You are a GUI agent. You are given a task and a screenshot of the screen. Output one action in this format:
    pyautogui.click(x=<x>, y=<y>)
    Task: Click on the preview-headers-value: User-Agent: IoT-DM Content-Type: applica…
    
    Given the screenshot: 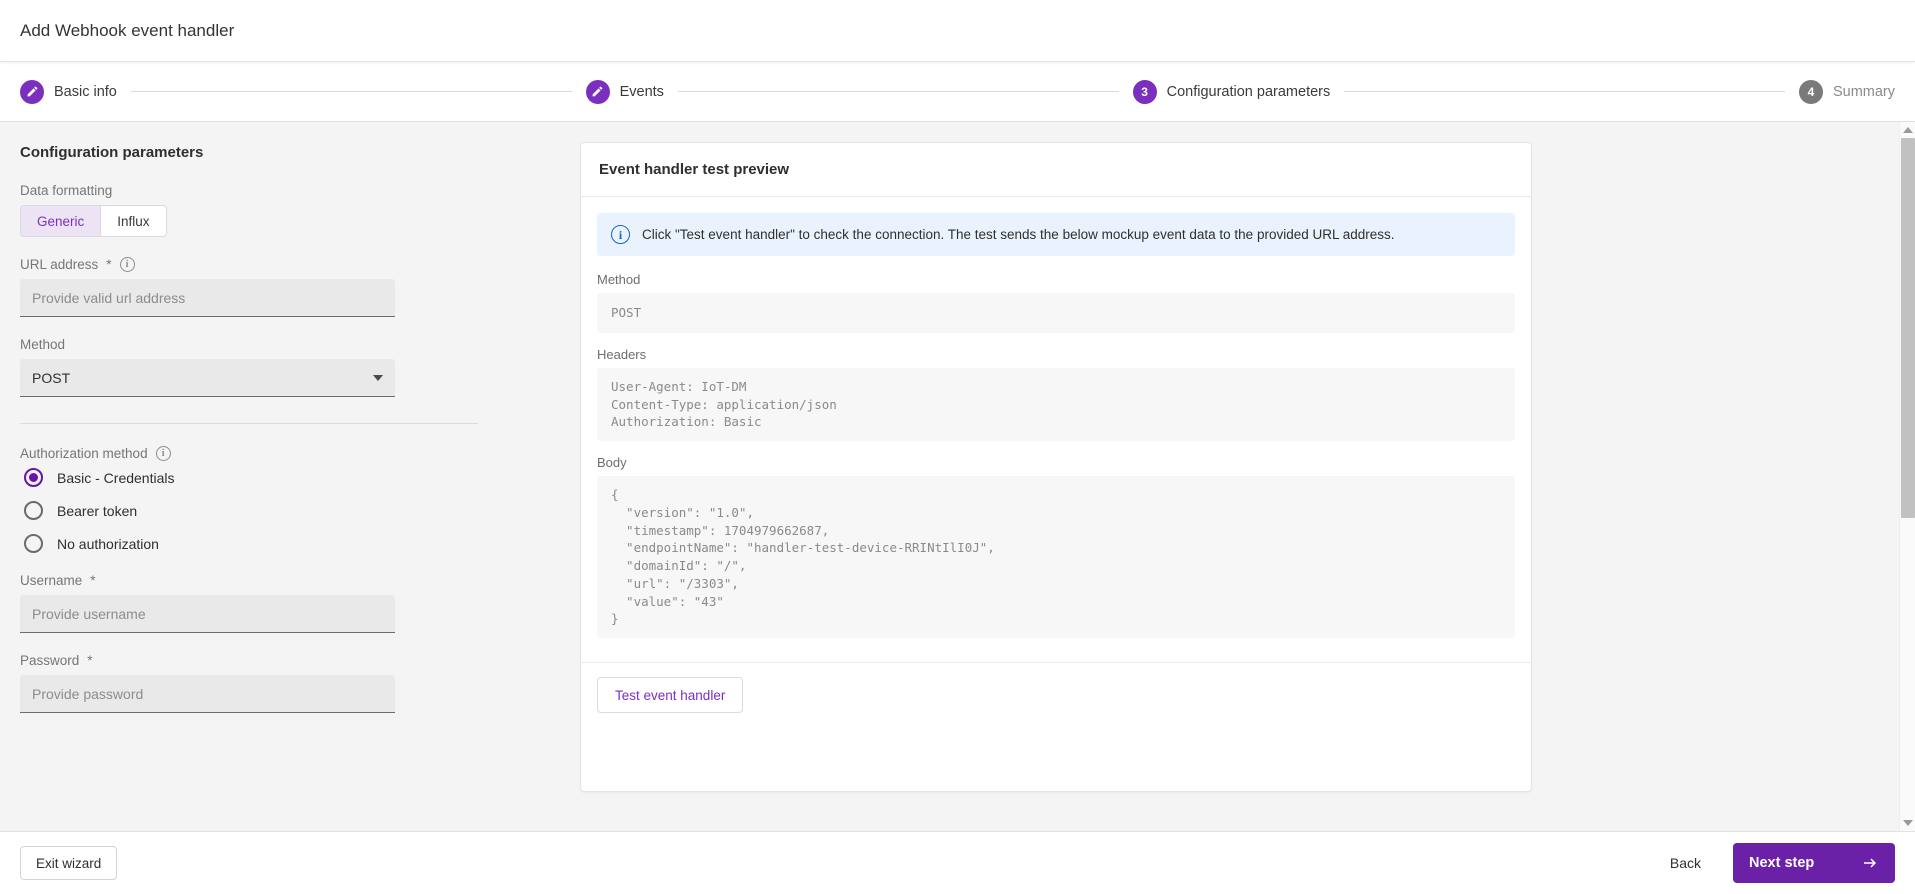 What is the action you would take?
    pyautogui.click(x=1056, y=404)
    